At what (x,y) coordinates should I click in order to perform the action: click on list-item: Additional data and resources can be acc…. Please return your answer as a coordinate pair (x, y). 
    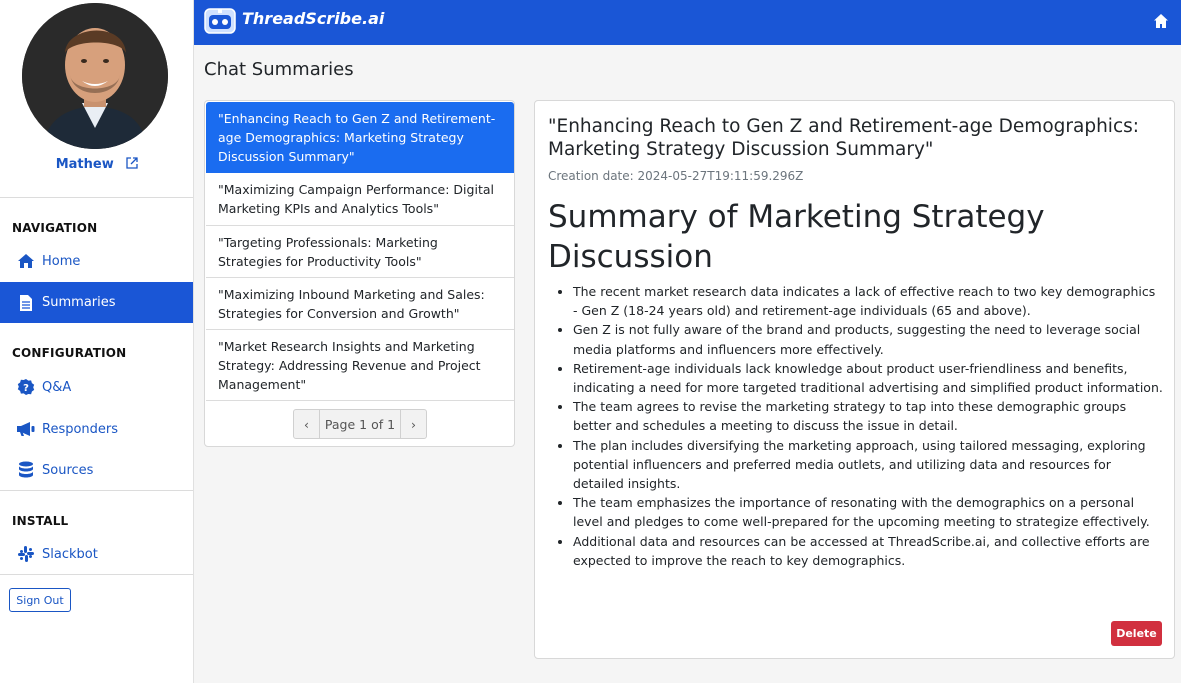
    Looking at the image, I should click on (868, 551).